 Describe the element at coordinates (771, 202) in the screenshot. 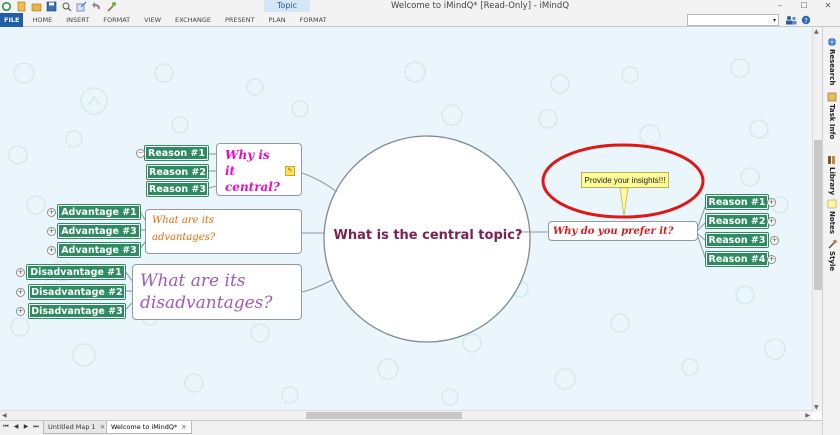

I see `expand-prefer-reason-1: +` at that location.